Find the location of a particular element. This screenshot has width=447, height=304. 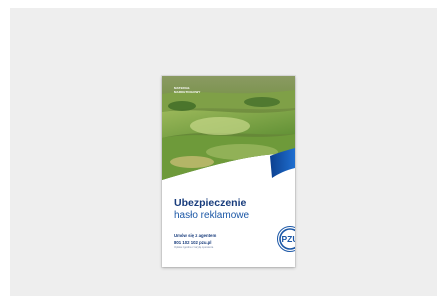

flyer-headline: Ubezpieczenie is located at coordinates (210, 203).